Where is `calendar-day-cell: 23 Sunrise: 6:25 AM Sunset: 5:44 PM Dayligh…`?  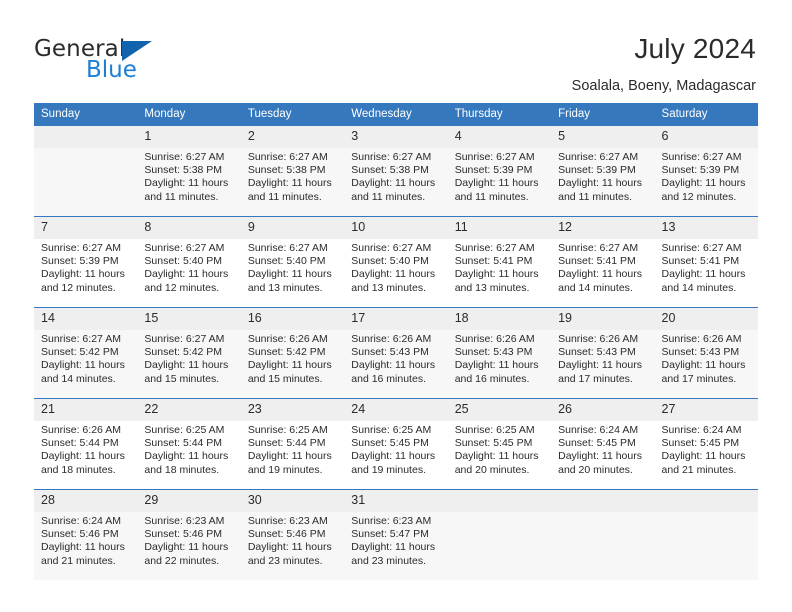
calendar-day-cell: 23 Sunrise: 6:25 AM Sunset: 5:44 PM Dayligh… is located at coordinates (292, 444).